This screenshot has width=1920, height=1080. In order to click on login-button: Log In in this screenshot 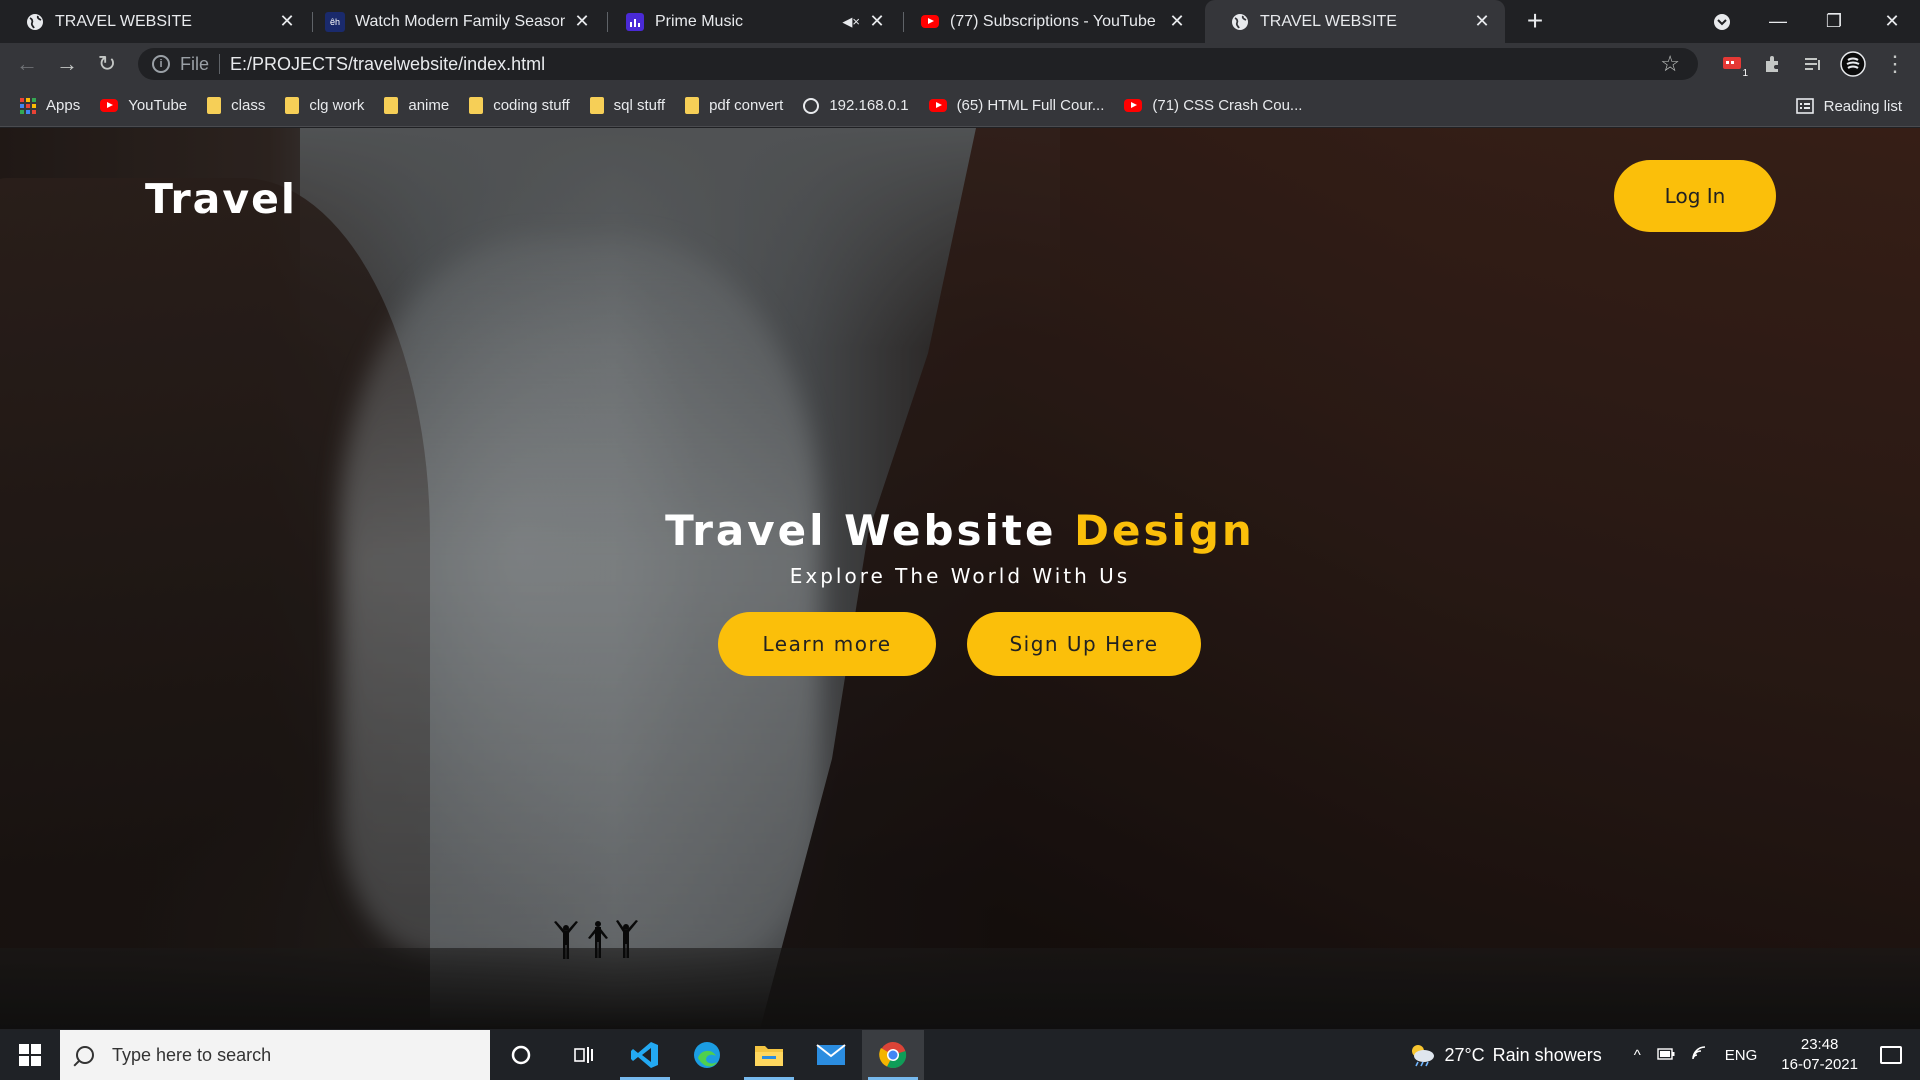, I will do `click(1695, 196)`.